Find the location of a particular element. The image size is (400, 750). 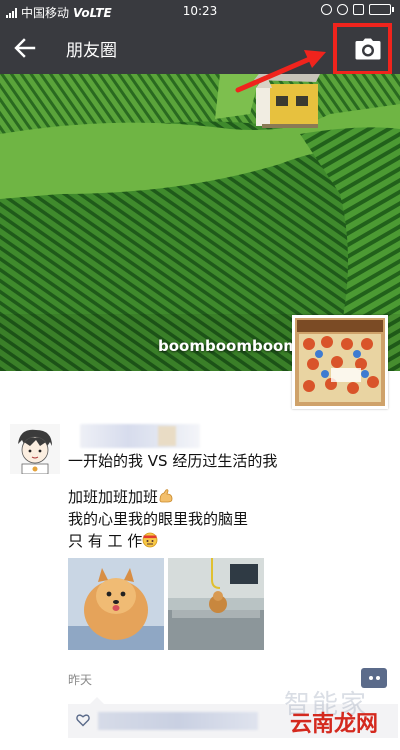

blurred-liker-name is located at coordinates (178, 721).